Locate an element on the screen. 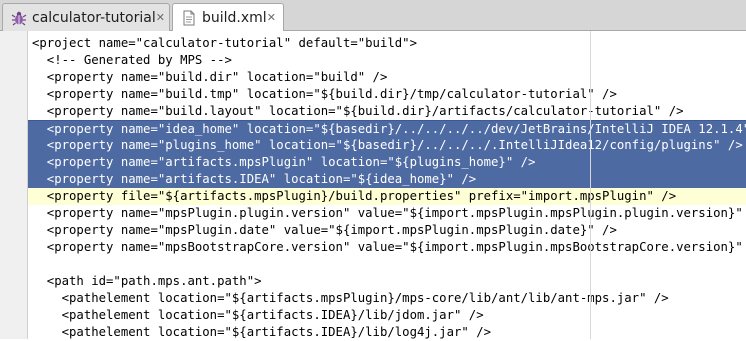 Image resolution: width=746 pixels, height=341 pixels. tab-calculator-tutorial: calculator-tutorial ✕ is located at coordinates (86, 17).